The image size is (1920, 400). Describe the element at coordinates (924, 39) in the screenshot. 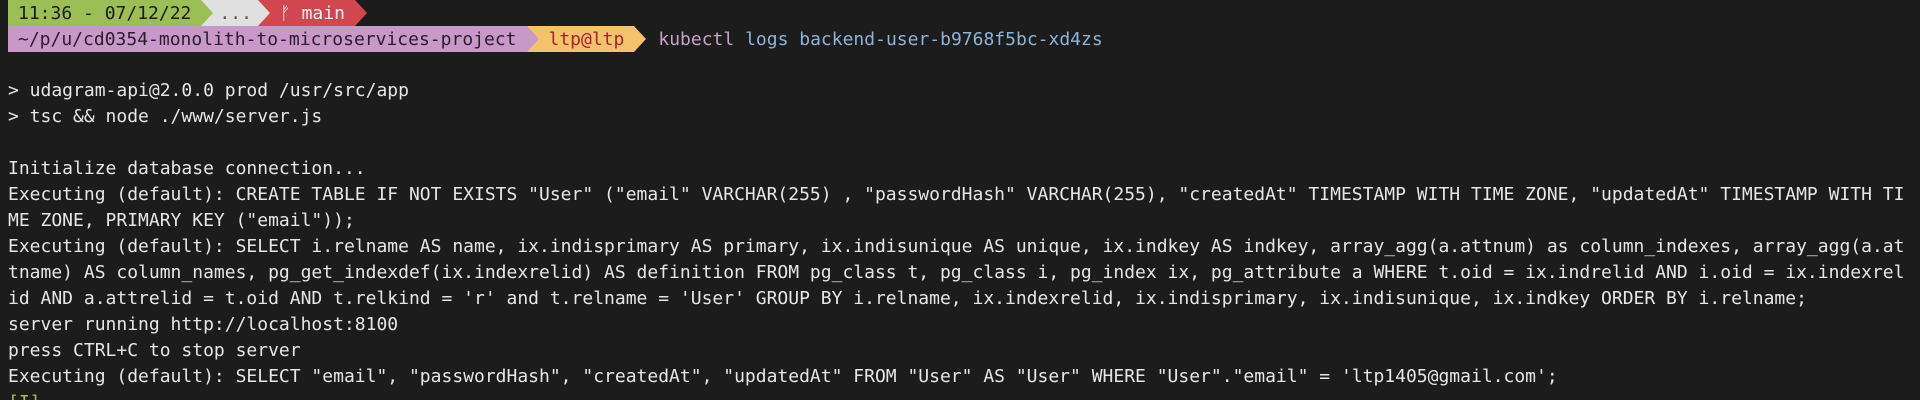

I see `command-args: logs backend-user-b9768f5bc-xd4zs` at that location.